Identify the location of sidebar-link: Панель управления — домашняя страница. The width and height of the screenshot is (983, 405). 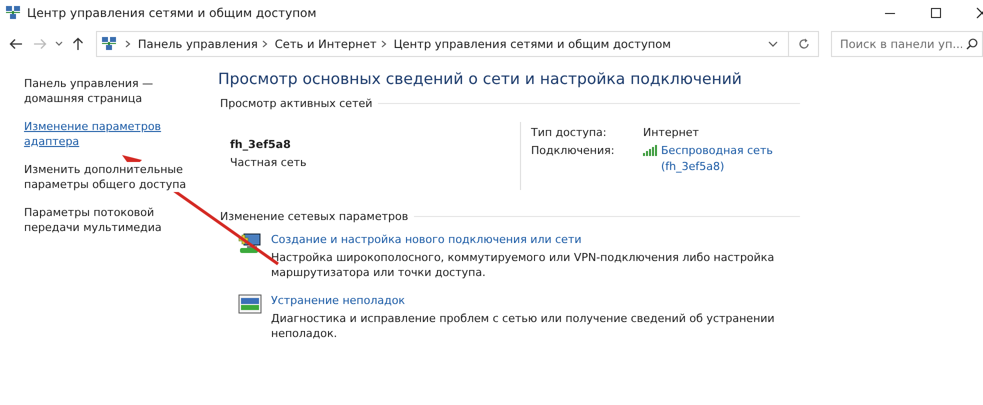
(89, 91).